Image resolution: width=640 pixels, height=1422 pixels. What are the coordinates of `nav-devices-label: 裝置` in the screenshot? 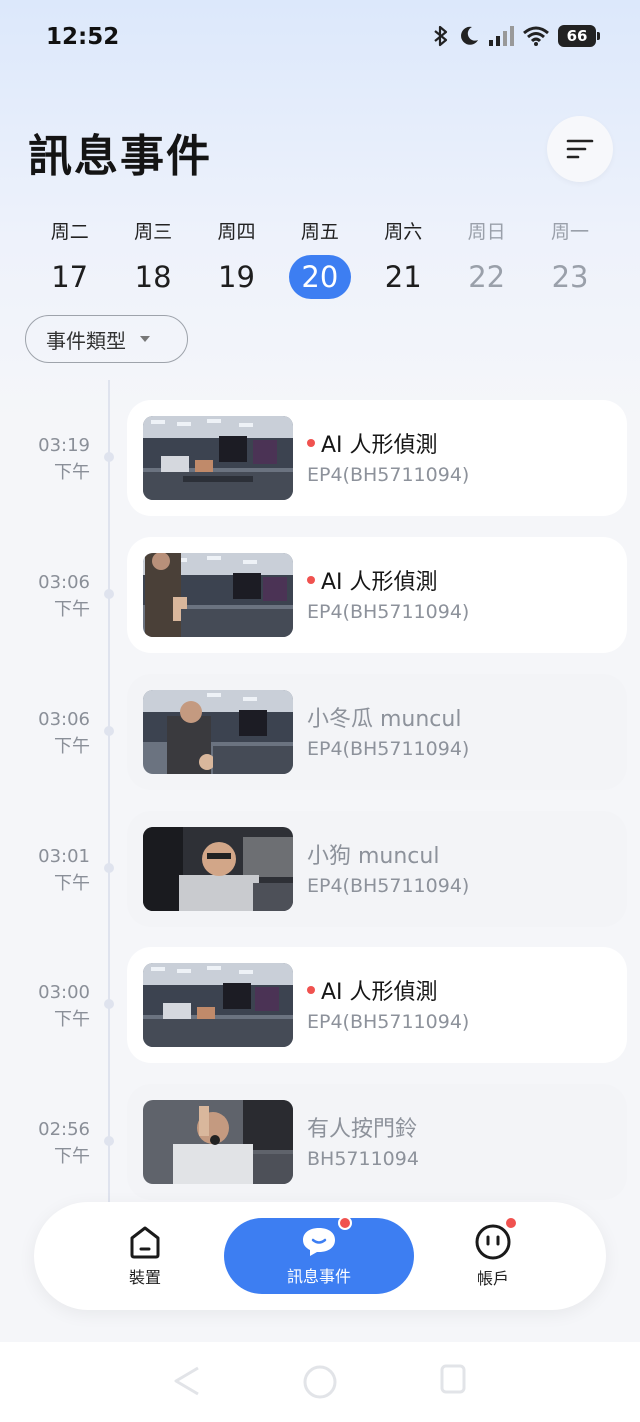 It's located at (144, 1277).